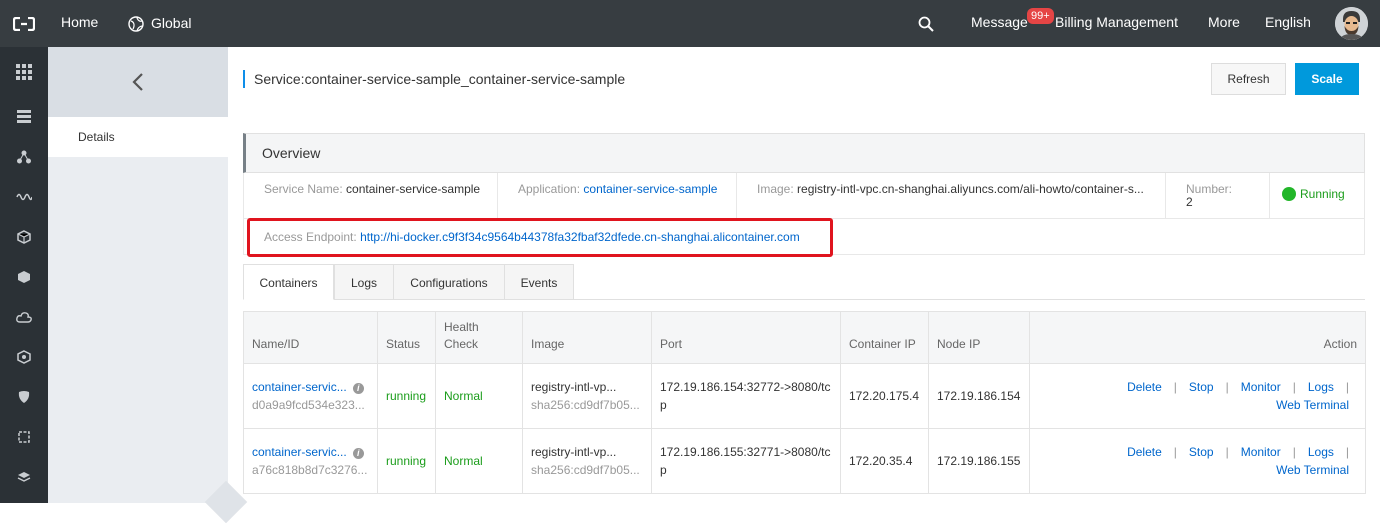 This screenshot has width=1380, height=523. What do you see at coordinates (1224, 23) in the screenshot?
I see `more-menu: More` at bounding box center [1224, 23].